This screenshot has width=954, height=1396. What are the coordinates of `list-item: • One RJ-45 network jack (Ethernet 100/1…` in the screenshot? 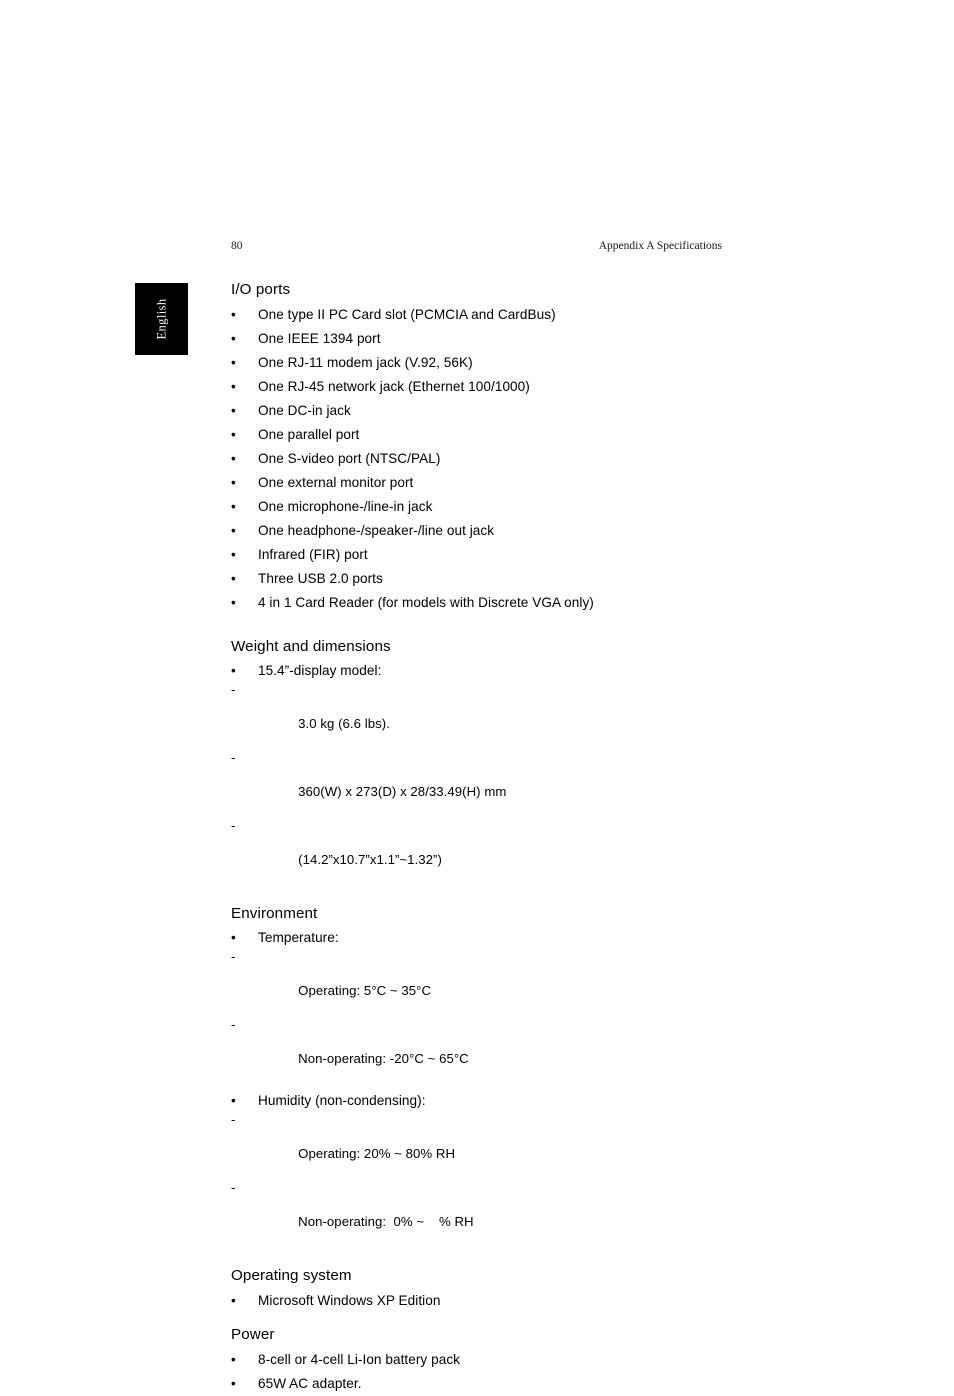 It's located at (511, 387).